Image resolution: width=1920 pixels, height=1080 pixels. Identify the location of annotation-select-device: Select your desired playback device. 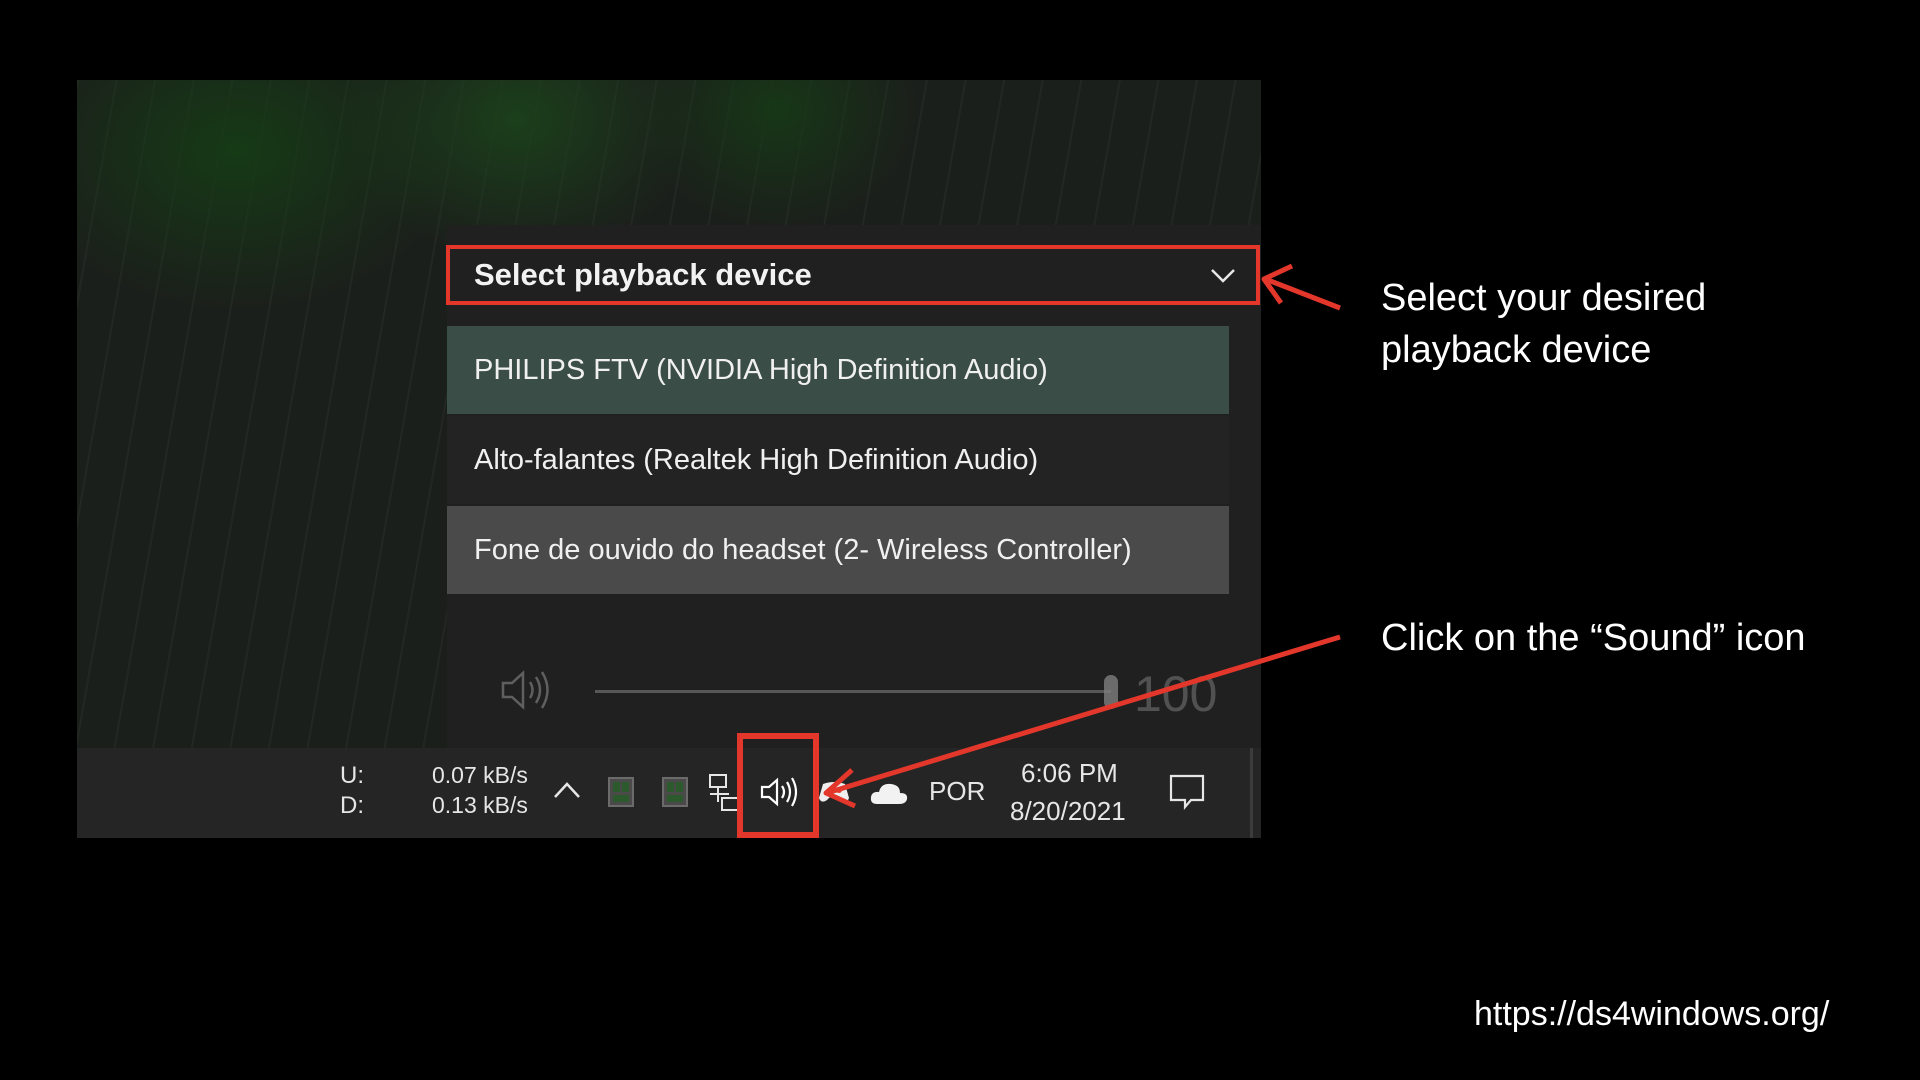
(1544, 324).